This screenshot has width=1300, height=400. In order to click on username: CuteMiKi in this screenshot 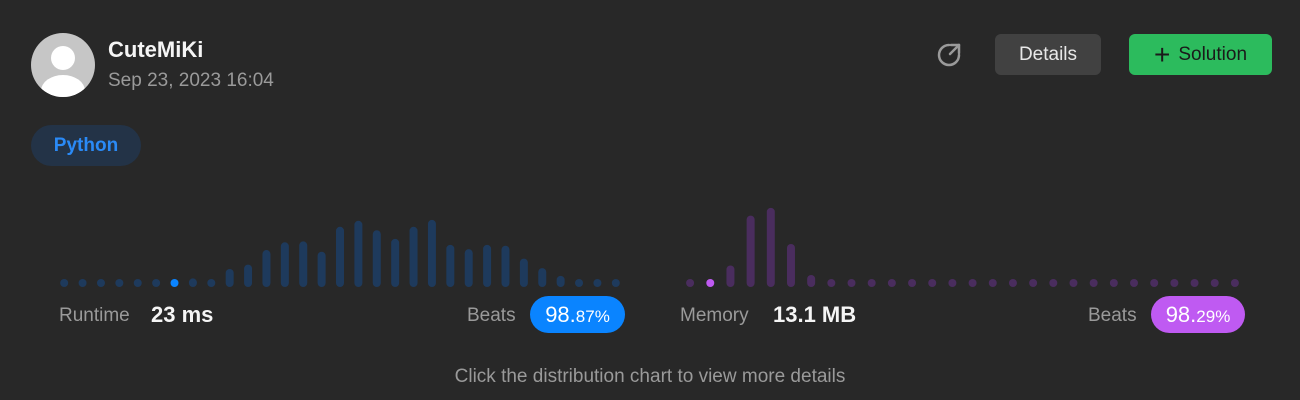, I will do `click(155, 50)`.